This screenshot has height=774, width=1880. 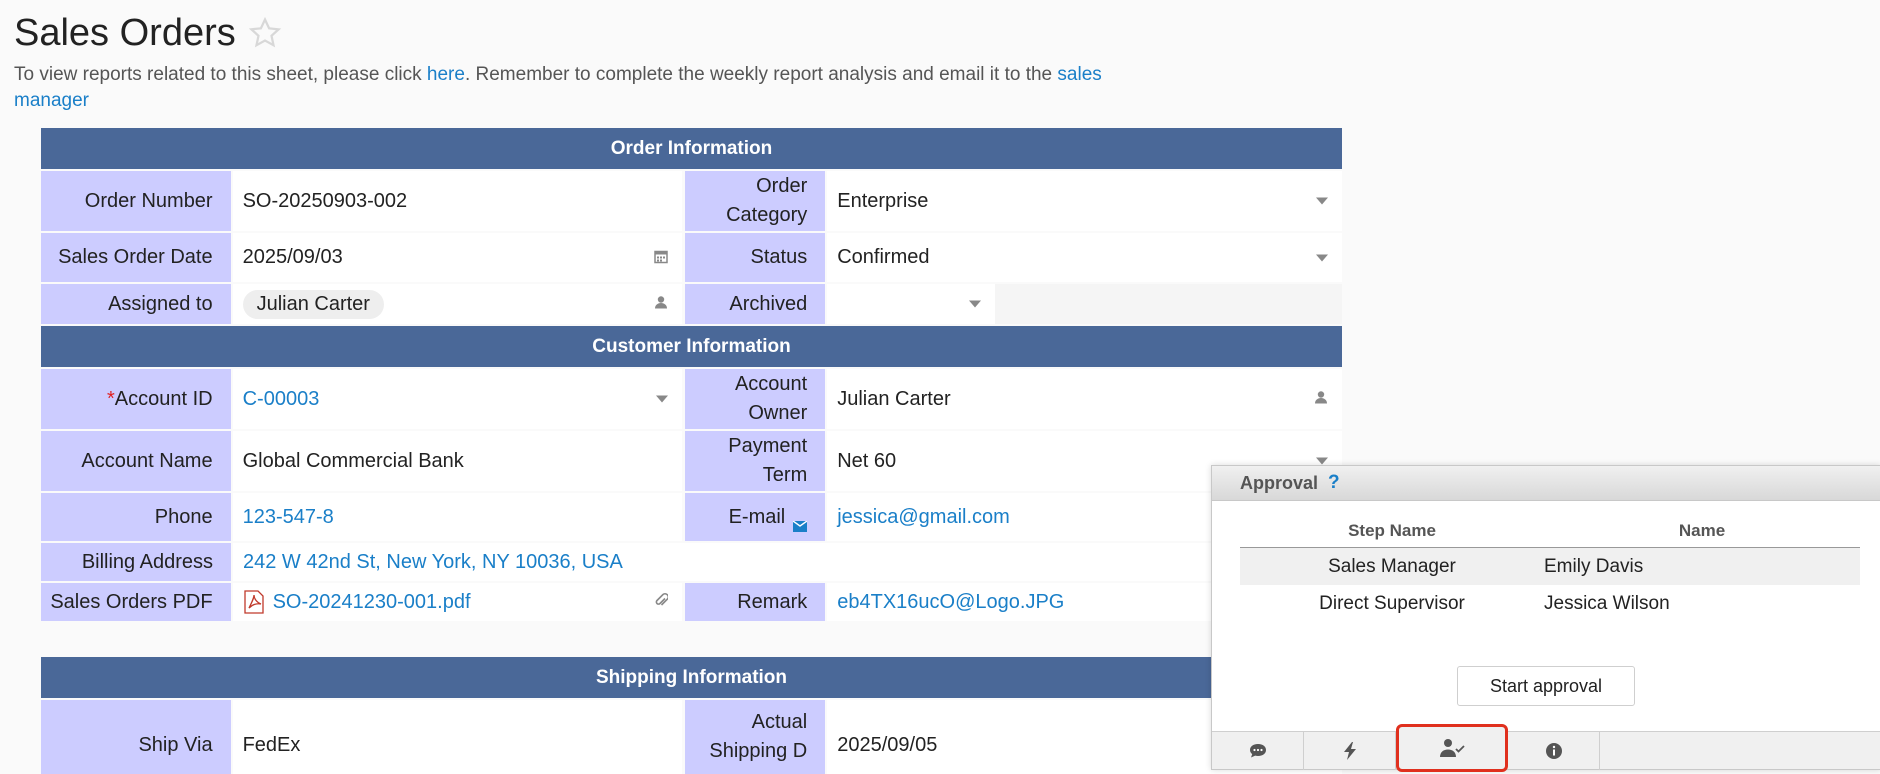 I want to click on lightning-icon, so click(x=1350, y=751).